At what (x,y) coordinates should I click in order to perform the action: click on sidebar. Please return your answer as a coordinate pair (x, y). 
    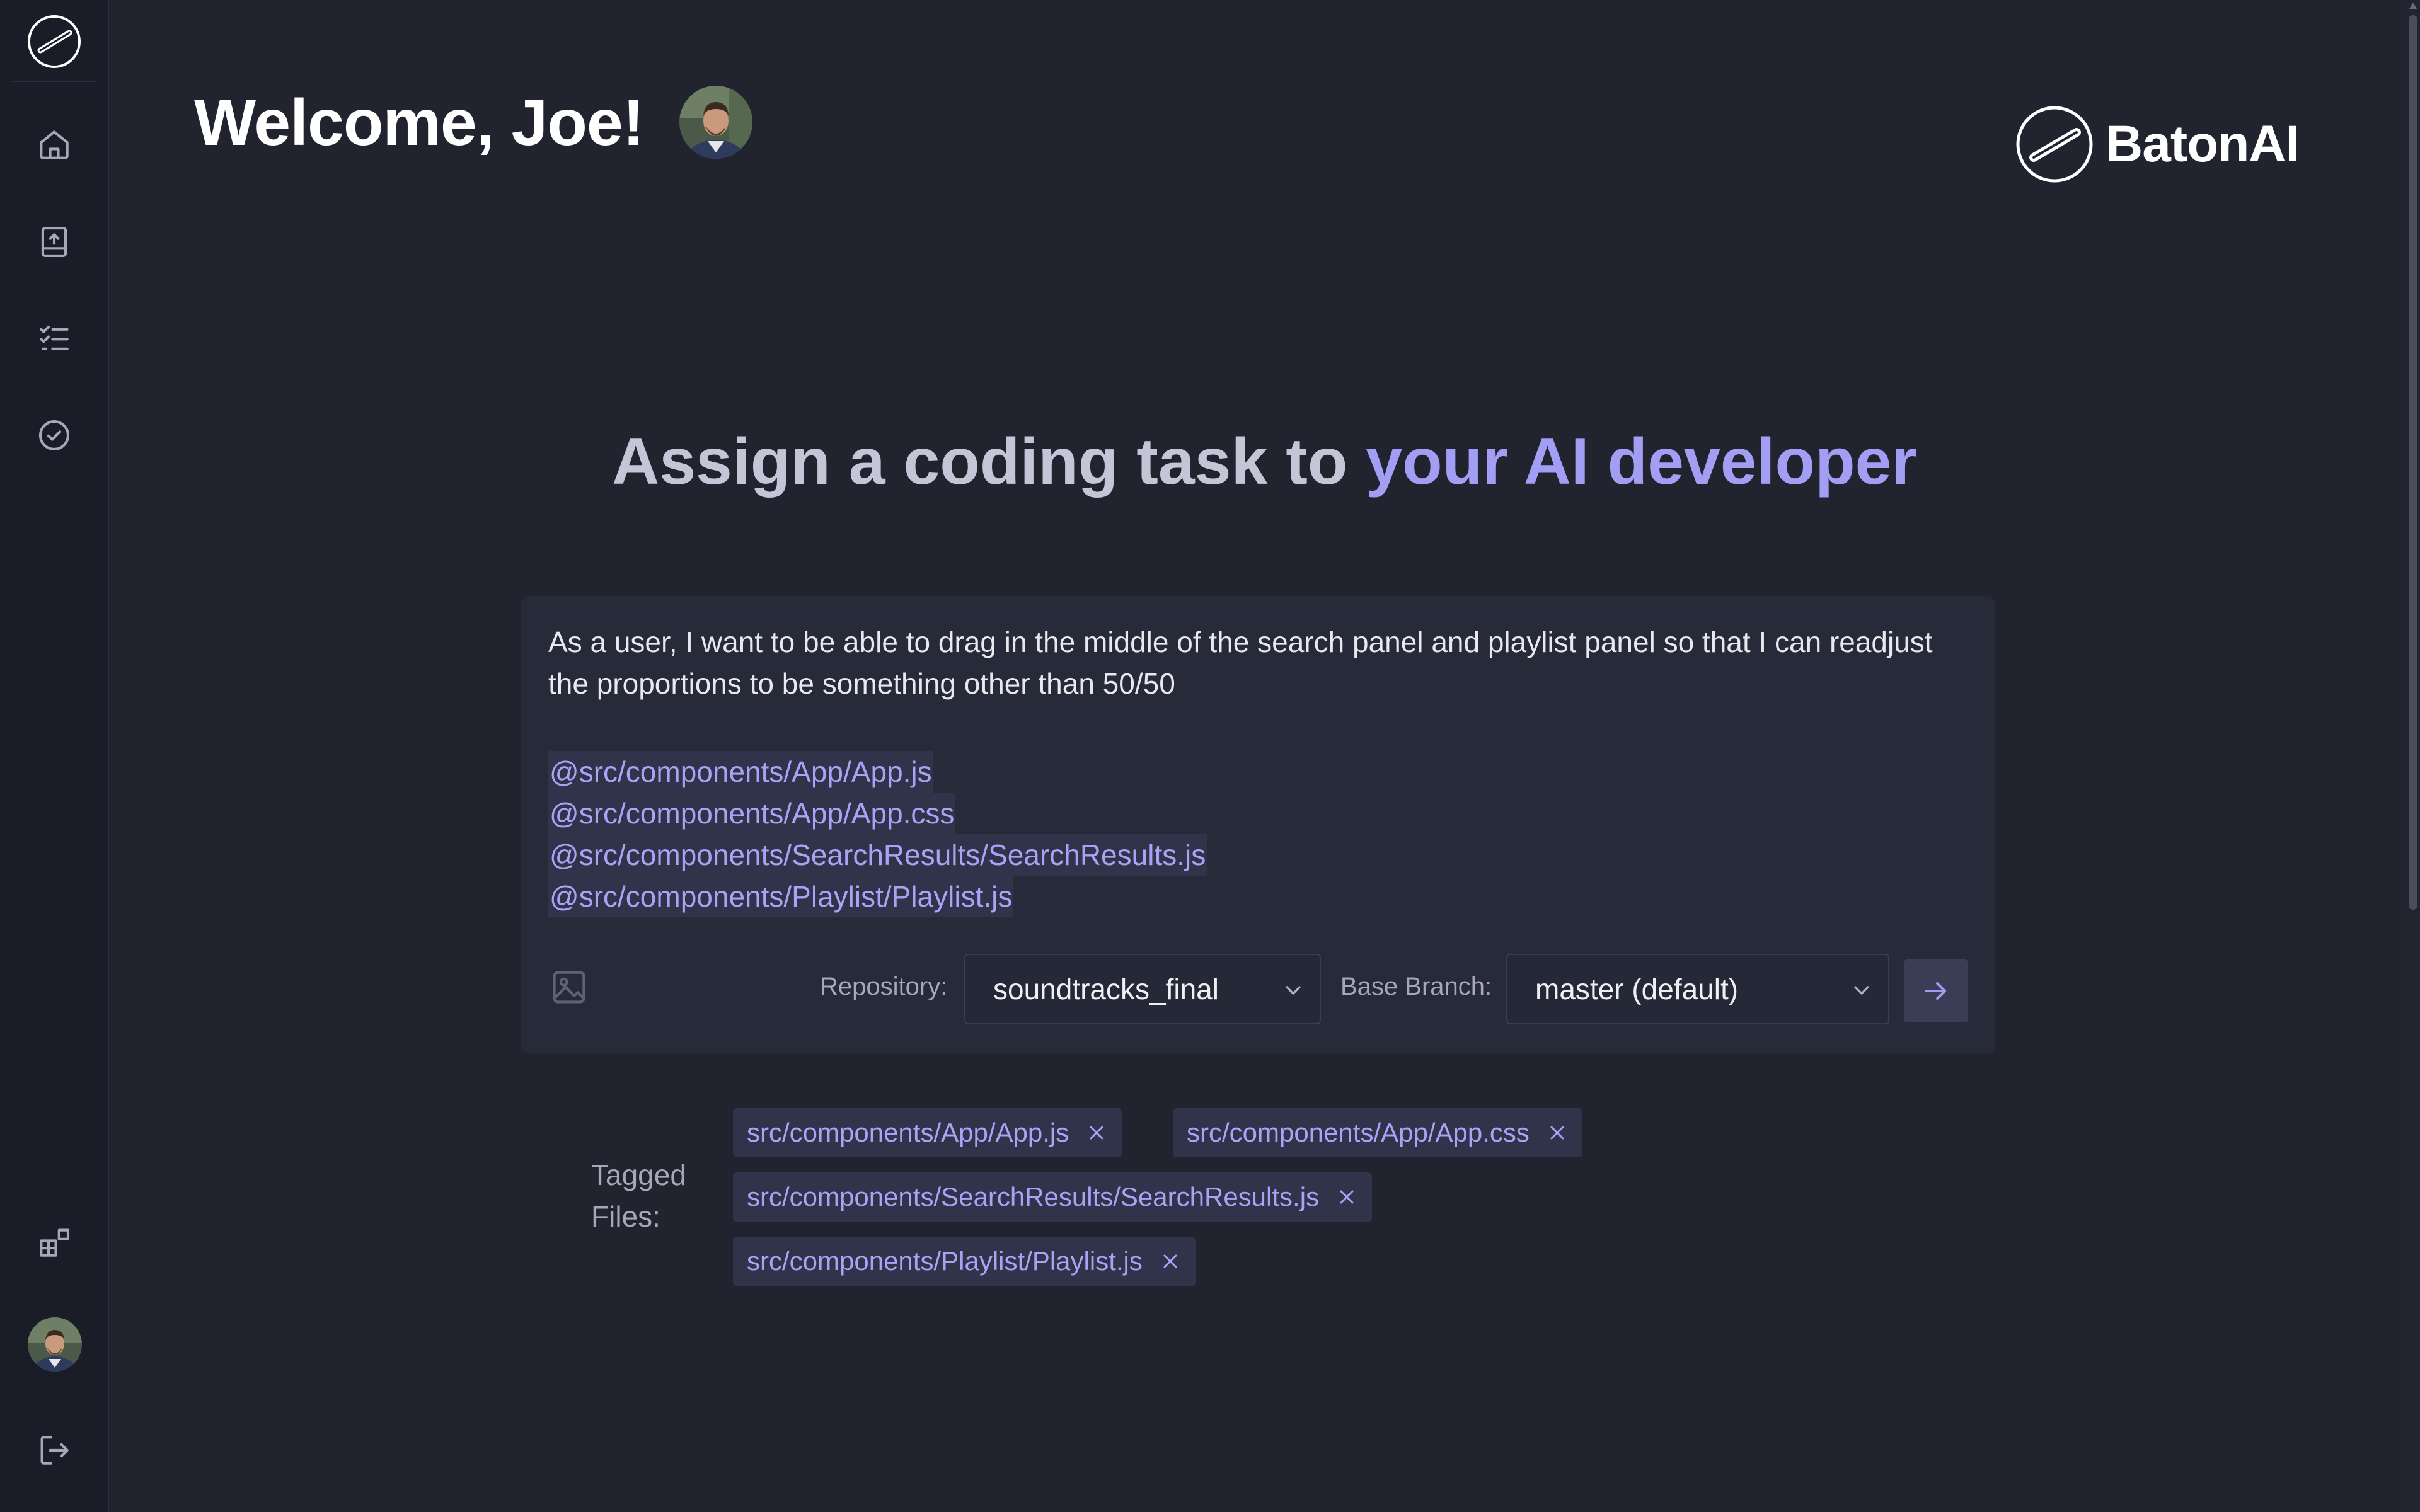
    Looking at the image, I should click on (55, 756).